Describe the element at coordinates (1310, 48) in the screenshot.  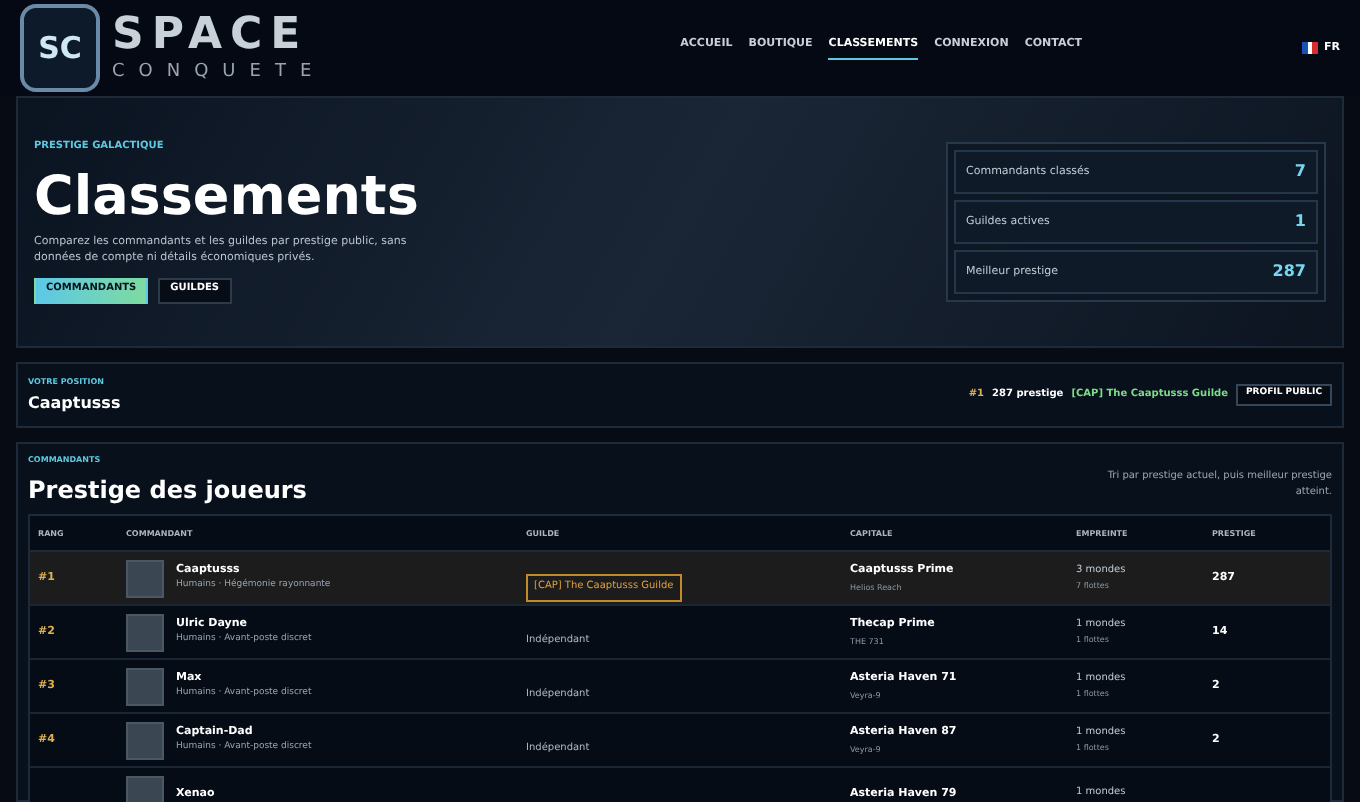
I see `flag-icon` at that location.